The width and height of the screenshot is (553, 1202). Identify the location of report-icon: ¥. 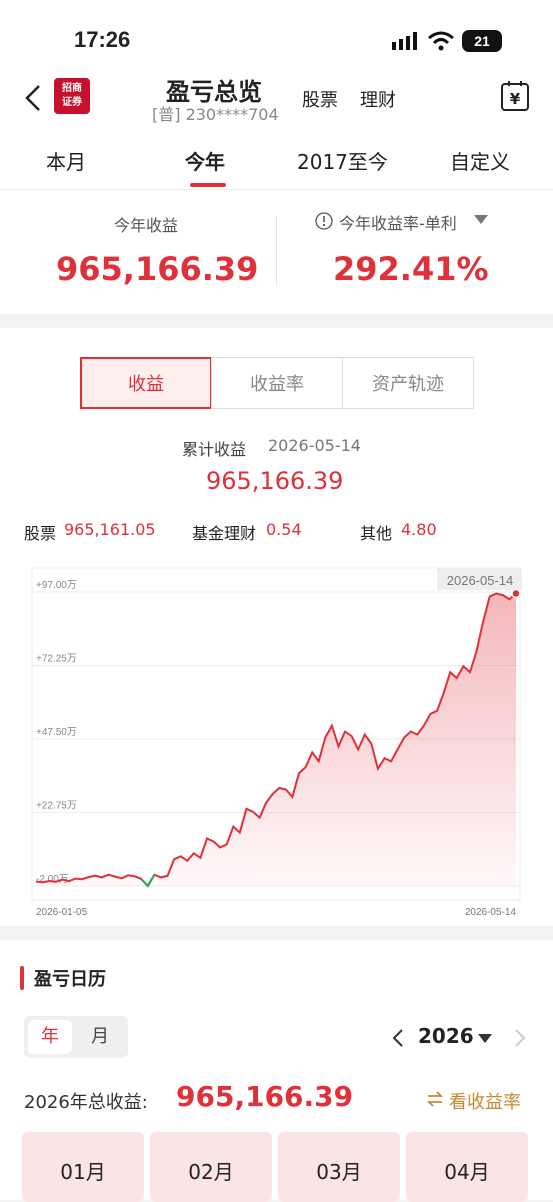
(515, 96).